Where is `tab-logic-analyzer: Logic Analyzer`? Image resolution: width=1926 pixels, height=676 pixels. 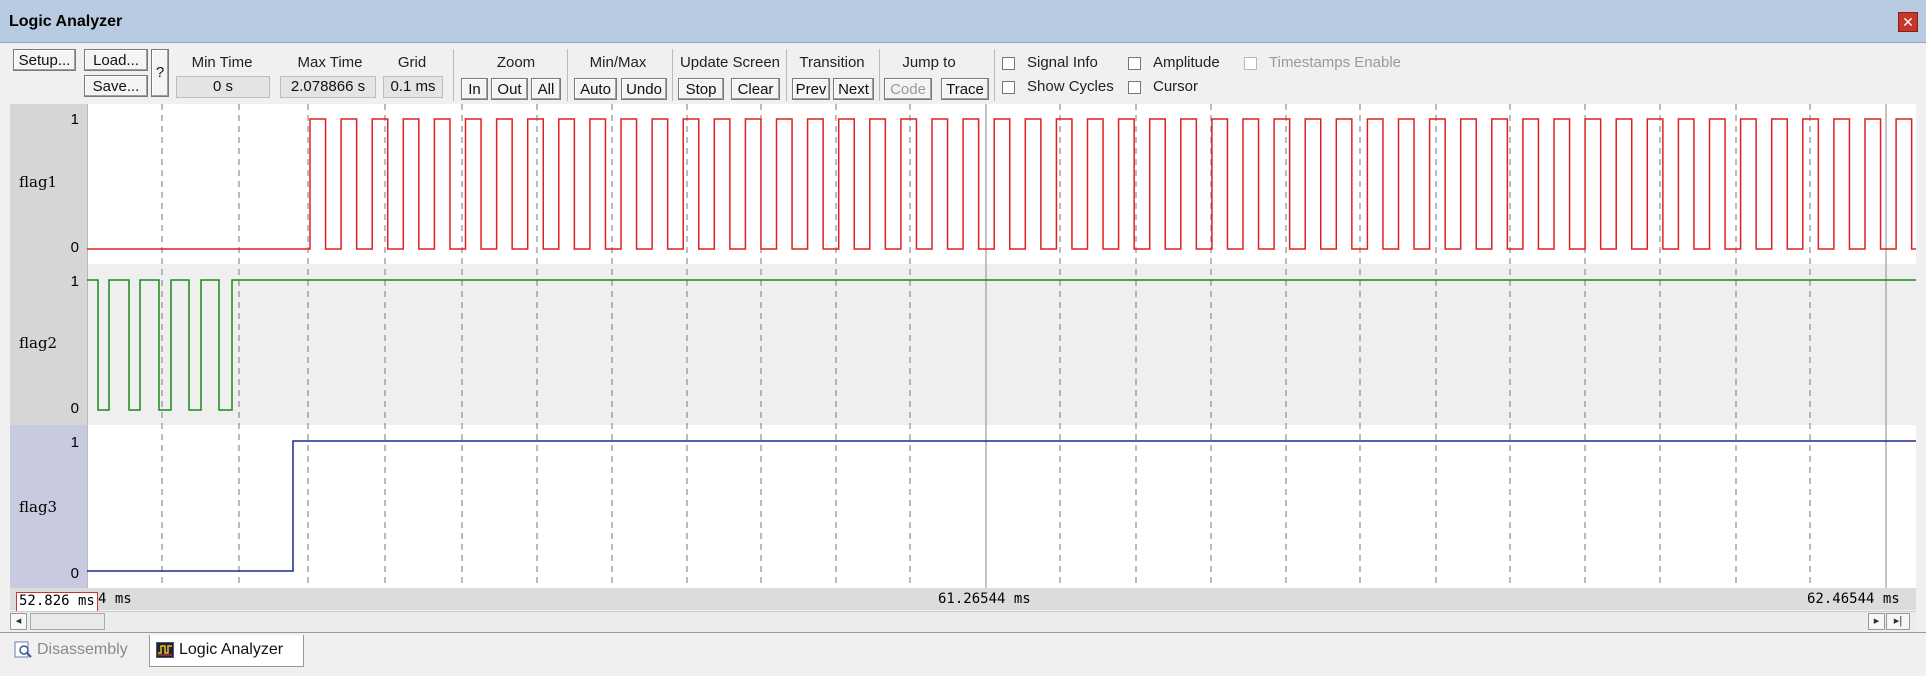
tab-logic-analyzer: Logic Analyzer is located at coordinates (226, 651).